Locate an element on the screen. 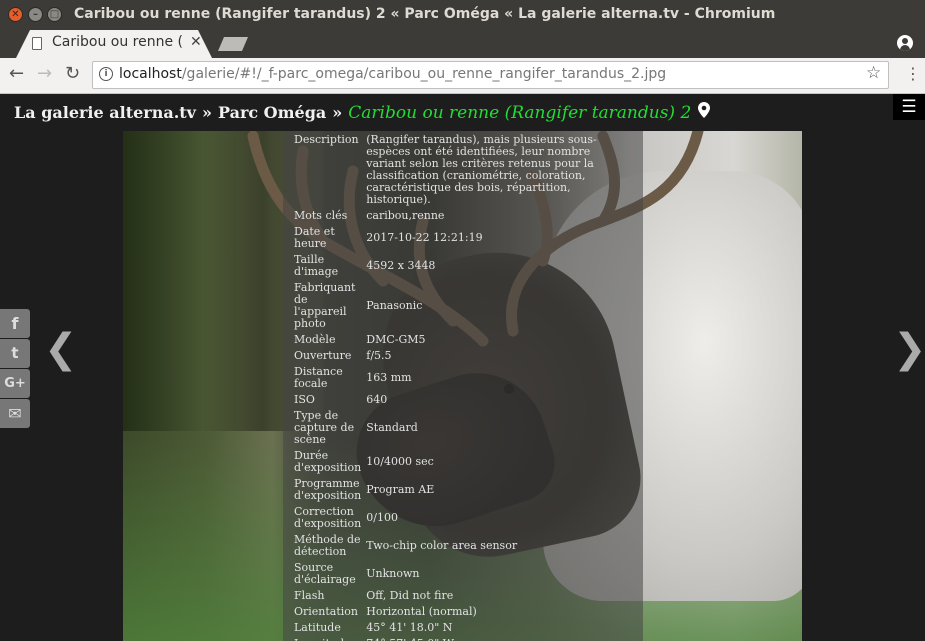  exif-row: Mots clés caribou,renne is located at coordinates (462, 216).